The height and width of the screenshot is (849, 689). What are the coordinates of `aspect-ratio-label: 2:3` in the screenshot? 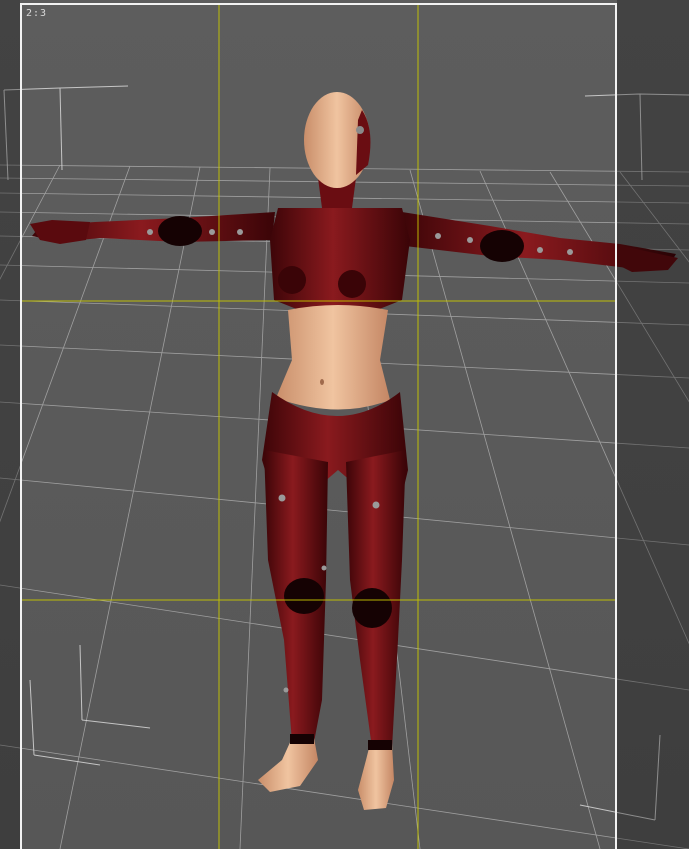 It's located at (37, 13).